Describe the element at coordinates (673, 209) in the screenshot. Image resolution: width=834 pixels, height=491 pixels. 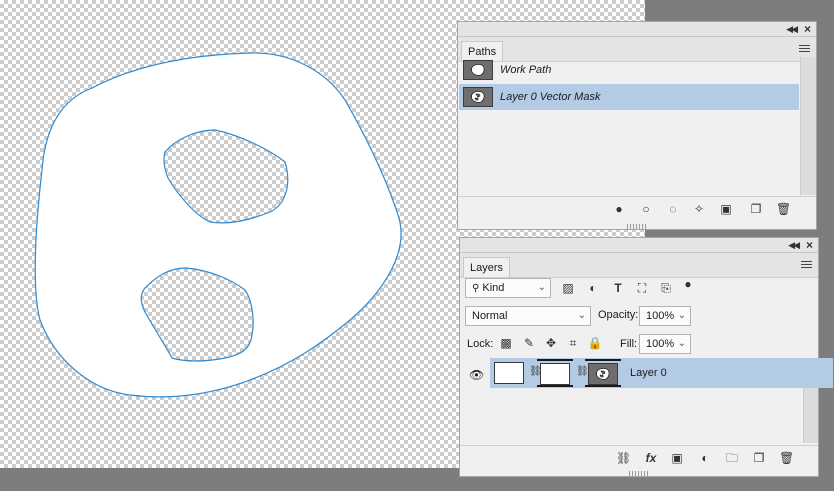
I see `load-selection-icon: ◌` at that location.